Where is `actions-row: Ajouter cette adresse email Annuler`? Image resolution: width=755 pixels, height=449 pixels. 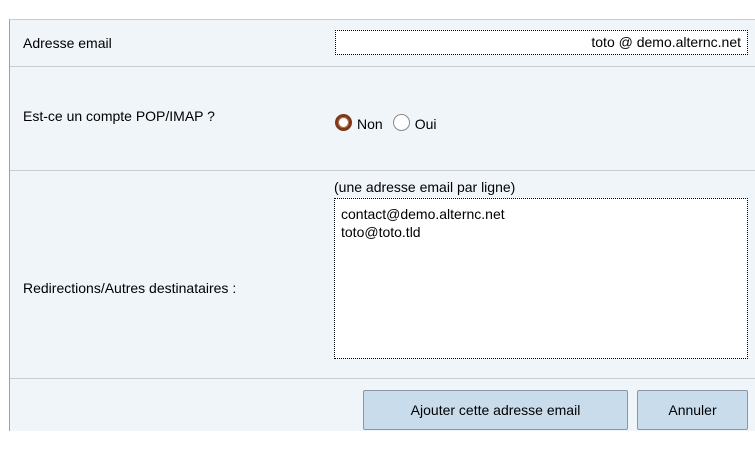
actions-row: Ajouter cette adresse email Annuler is located at coordinates (382, 405).